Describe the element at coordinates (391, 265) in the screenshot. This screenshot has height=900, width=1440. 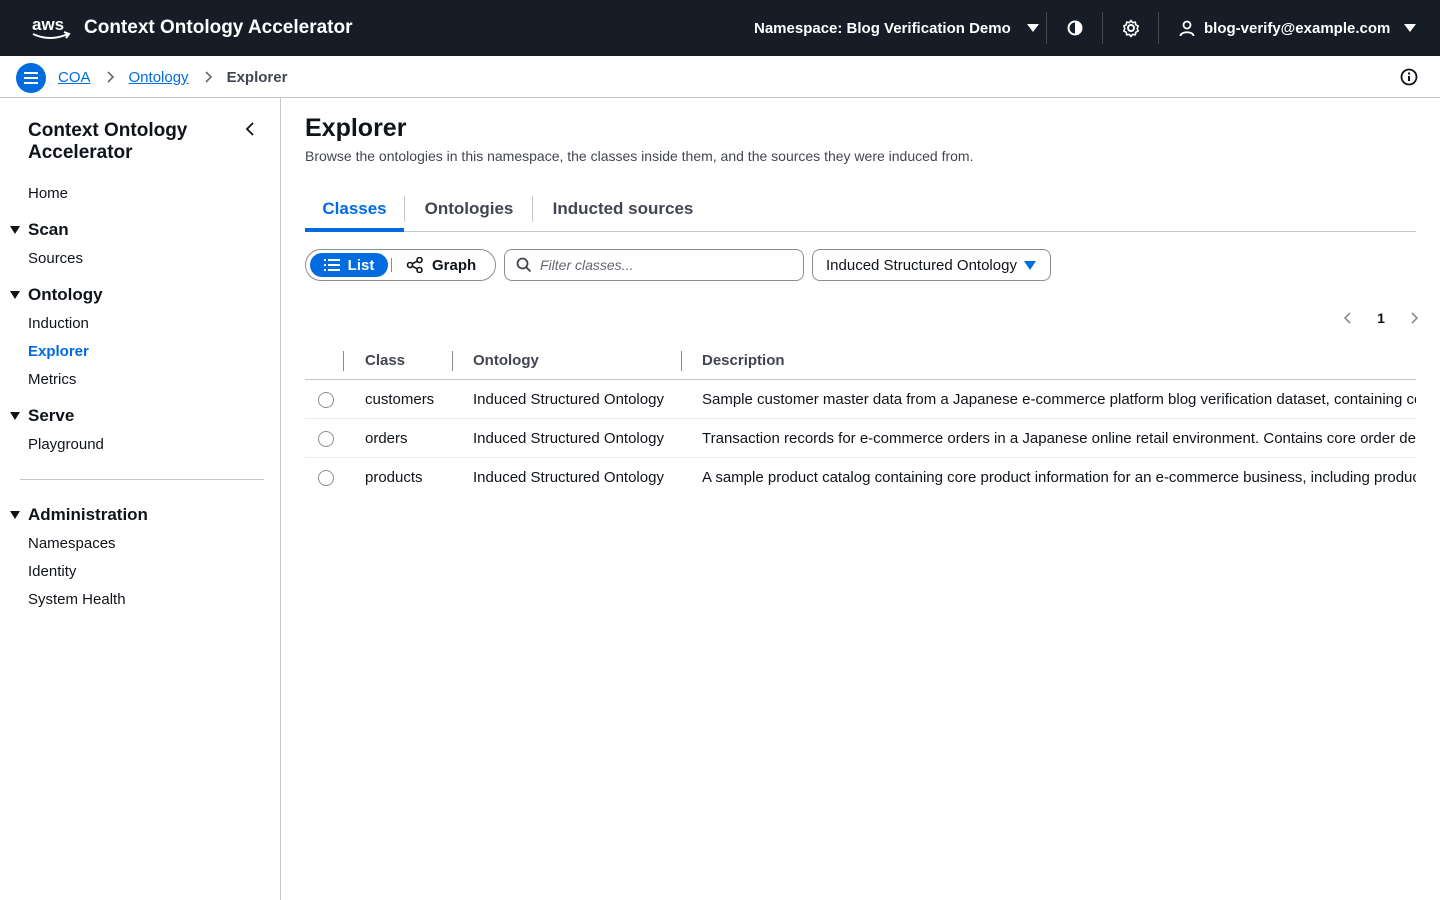
I see `toggle-divider` at that location.